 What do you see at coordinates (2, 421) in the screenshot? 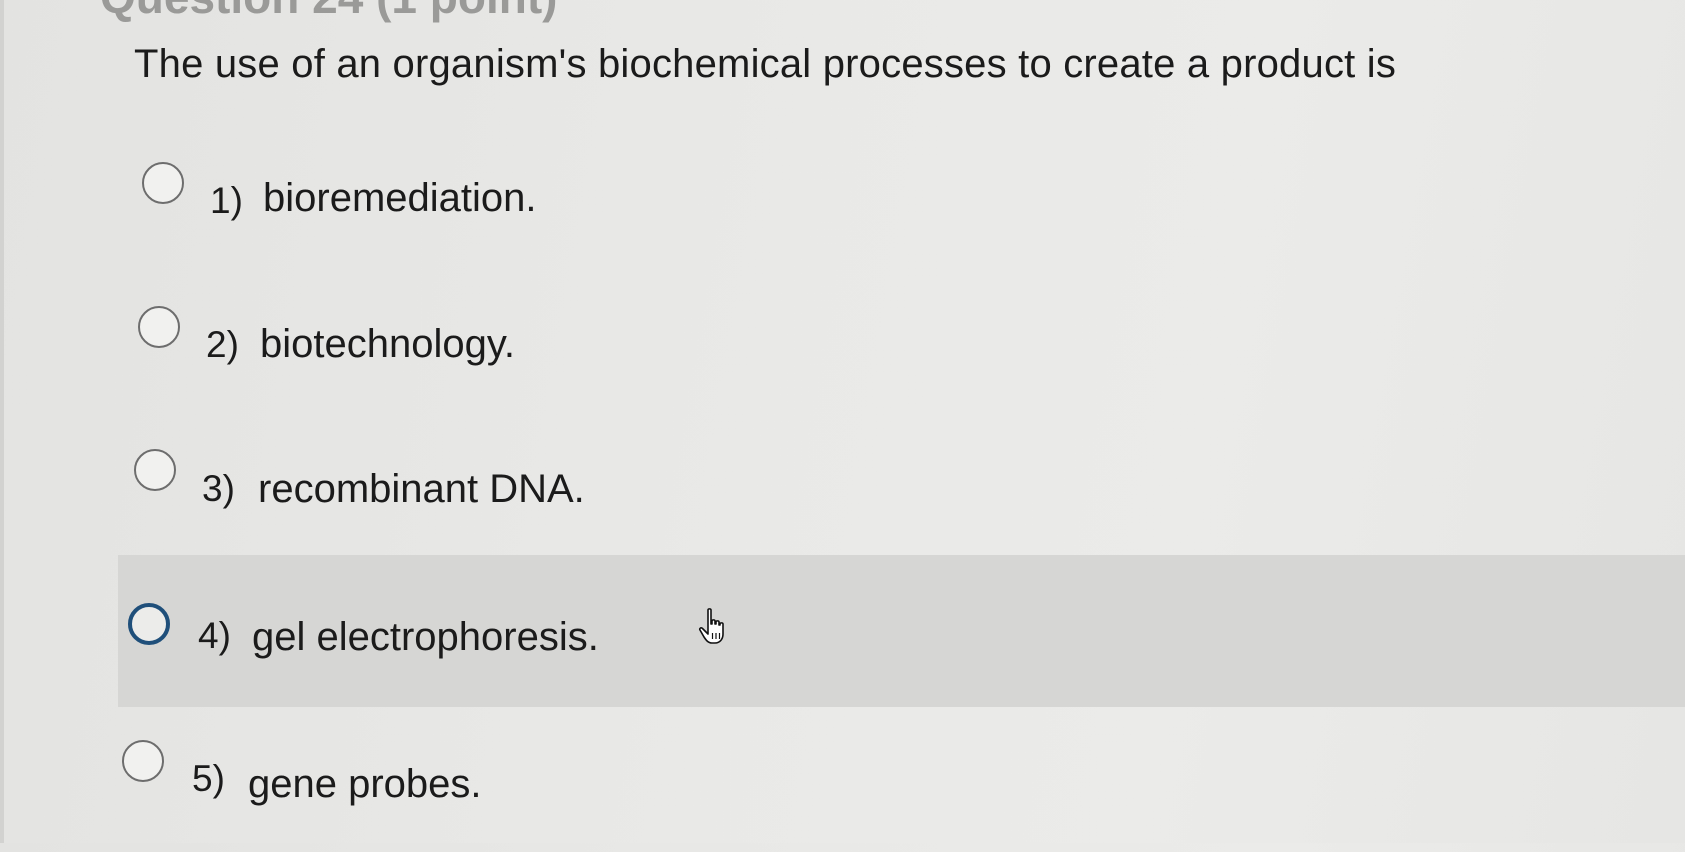
I see `window-edge` at bounding box center [2, 421].